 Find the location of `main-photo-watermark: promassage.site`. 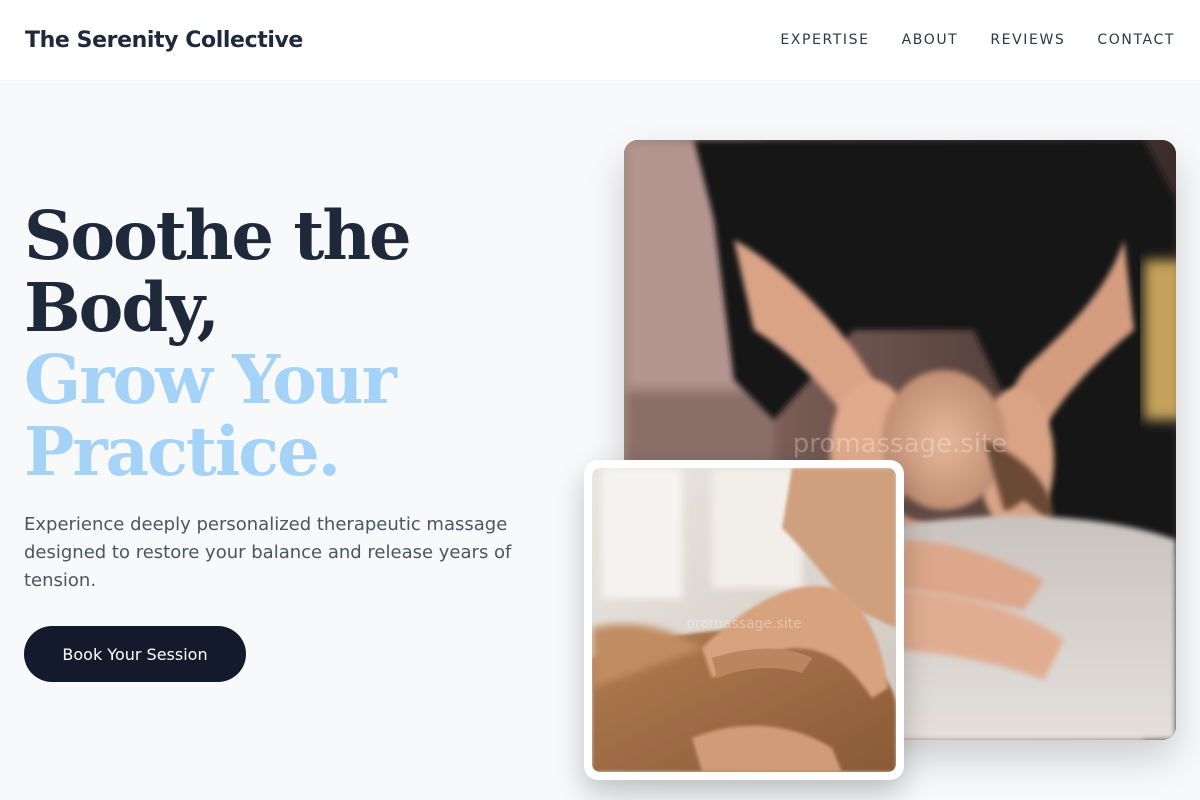

main-photo-watermark: promassage.site is located at coordinates (900, 444).